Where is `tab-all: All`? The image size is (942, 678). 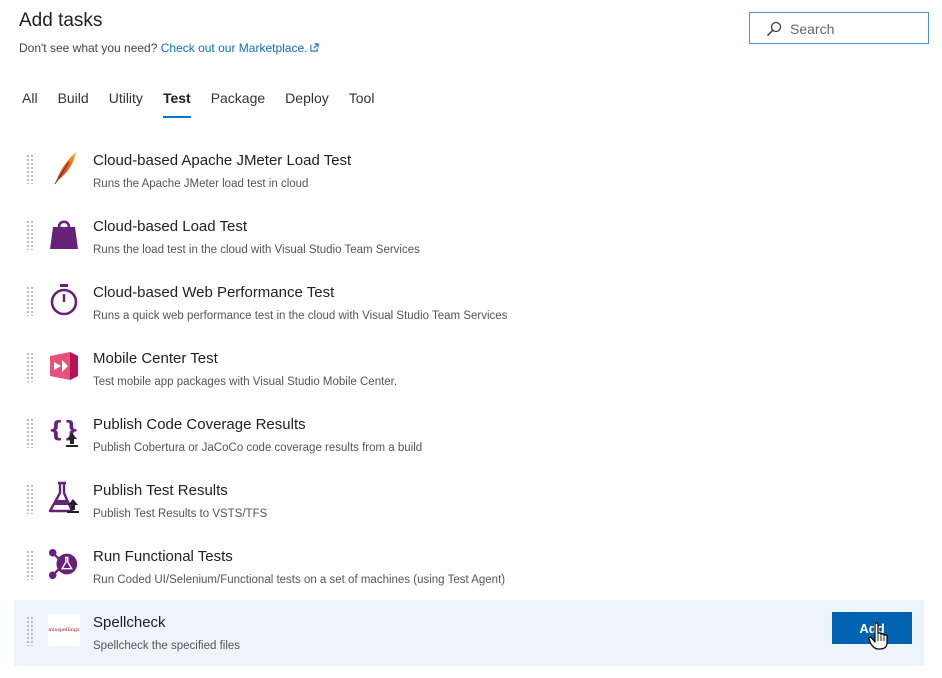
tab-all: All is located at coordinates (30, 103).